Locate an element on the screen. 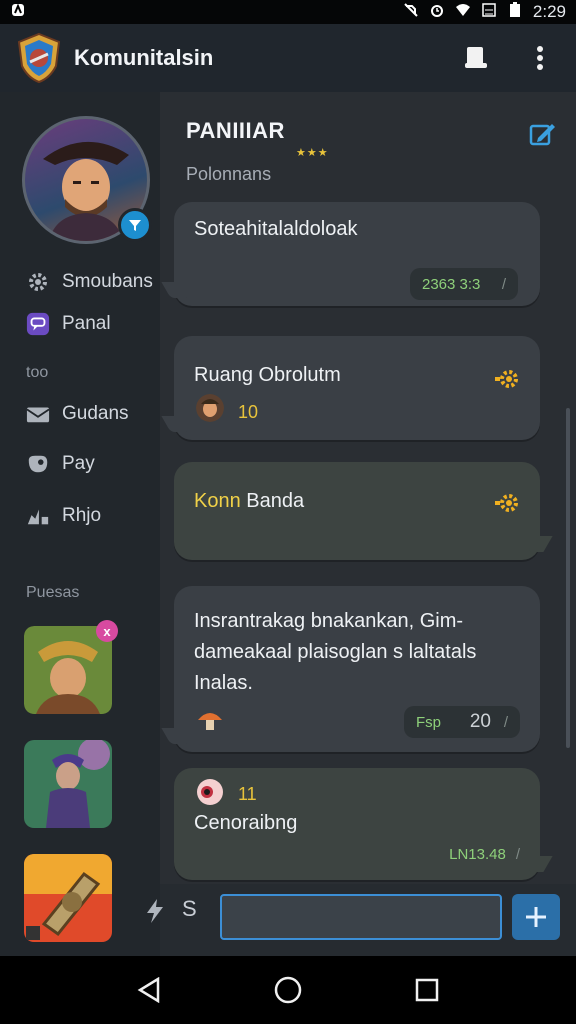 This screenshot has height=1024, width=576. card-title: Soteahitalaldoloak is located at coordinates (276, 229).